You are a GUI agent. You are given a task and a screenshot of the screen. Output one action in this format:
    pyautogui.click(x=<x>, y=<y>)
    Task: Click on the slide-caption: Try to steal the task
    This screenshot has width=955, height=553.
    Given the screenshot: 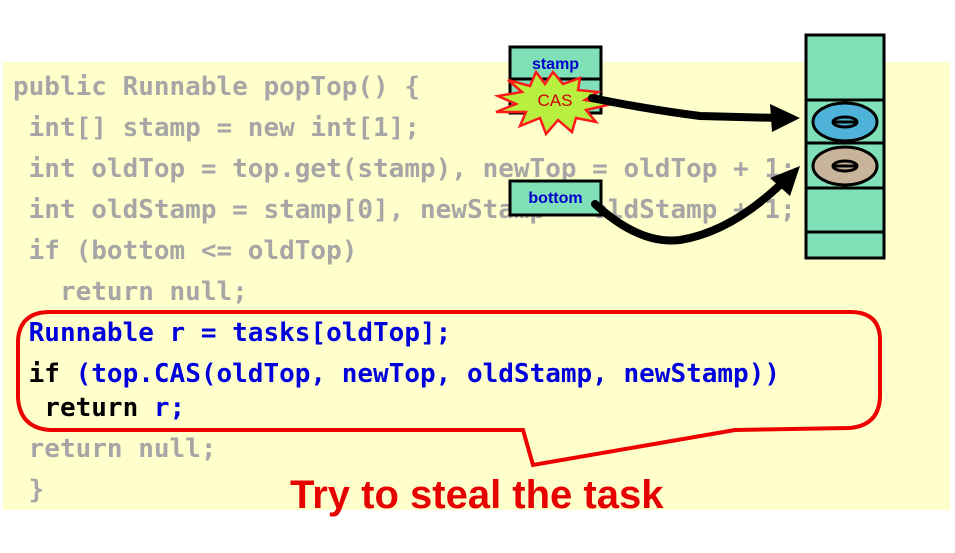 What is the action you would take?
    pyautogui.click(x=477, y=495)
    